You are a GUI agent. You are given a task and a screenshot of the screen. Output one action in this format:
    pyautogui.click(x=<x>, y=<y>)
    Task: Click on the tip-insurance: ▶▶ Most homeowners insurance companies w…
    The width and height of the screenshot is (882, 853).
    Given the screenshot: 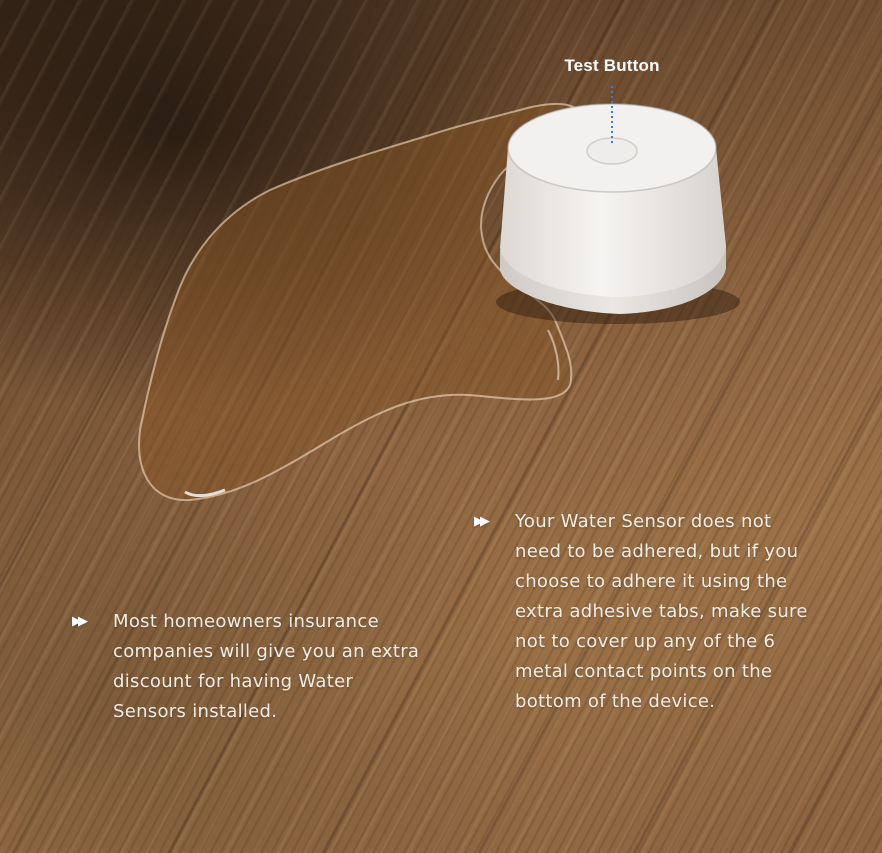 What is the action you would take?
    pyautogui.click(x=247, y=667)
    